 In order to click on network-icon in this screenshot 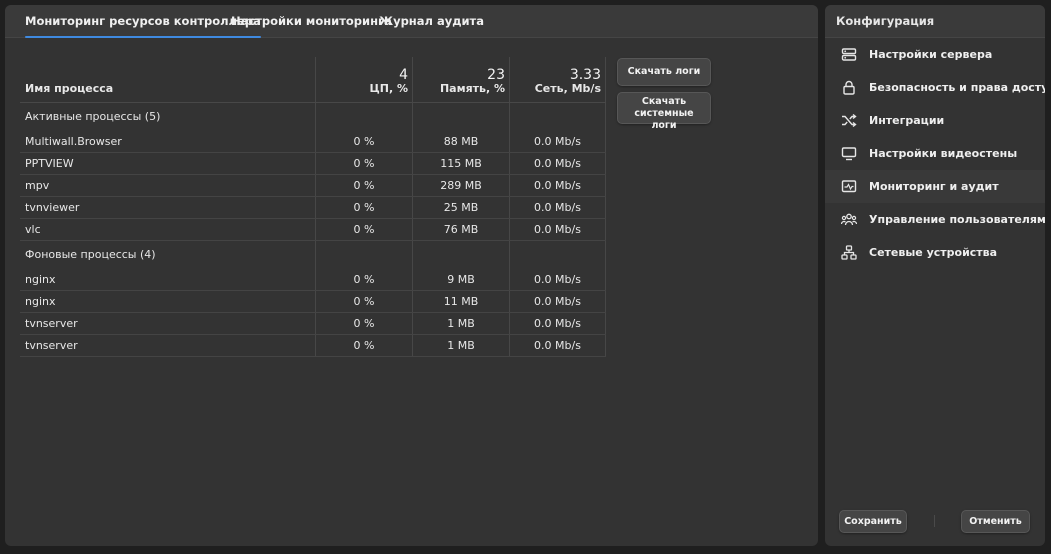, I will do `click(849, 252)`.